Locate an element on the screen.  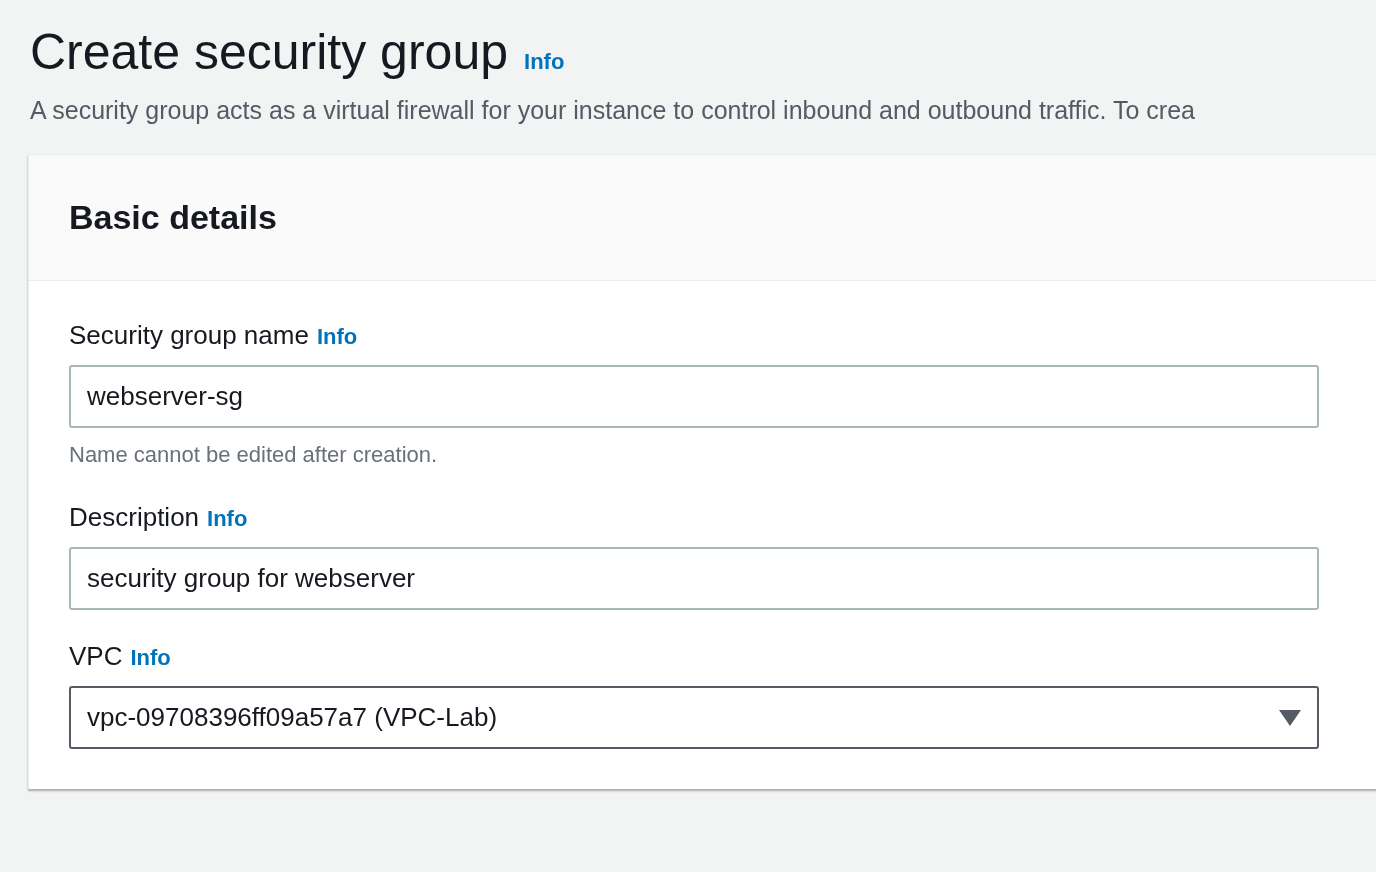
text-input: webserver-sg is located at coordinates (694, 396).